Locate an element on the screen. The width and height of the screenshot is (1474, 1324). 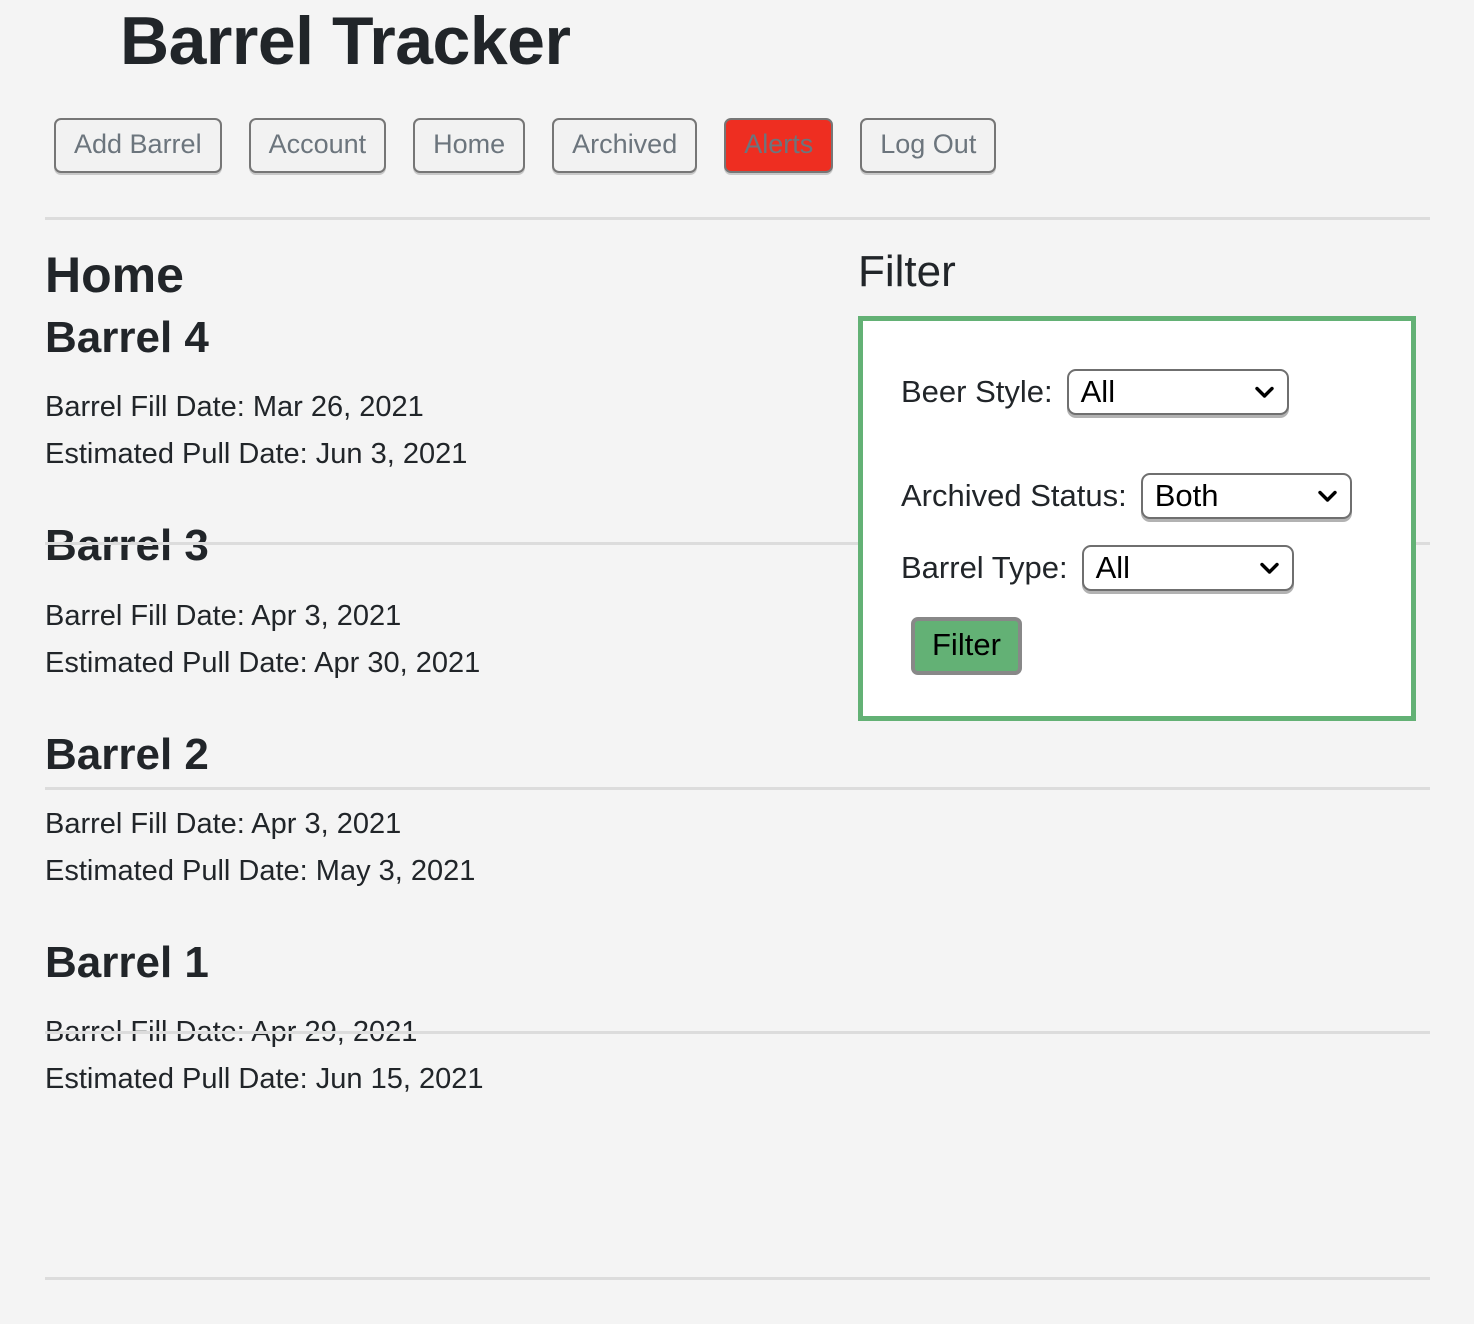
filter-row-archived-status: Archived Status: Both is located at coordinates (1126, 496).